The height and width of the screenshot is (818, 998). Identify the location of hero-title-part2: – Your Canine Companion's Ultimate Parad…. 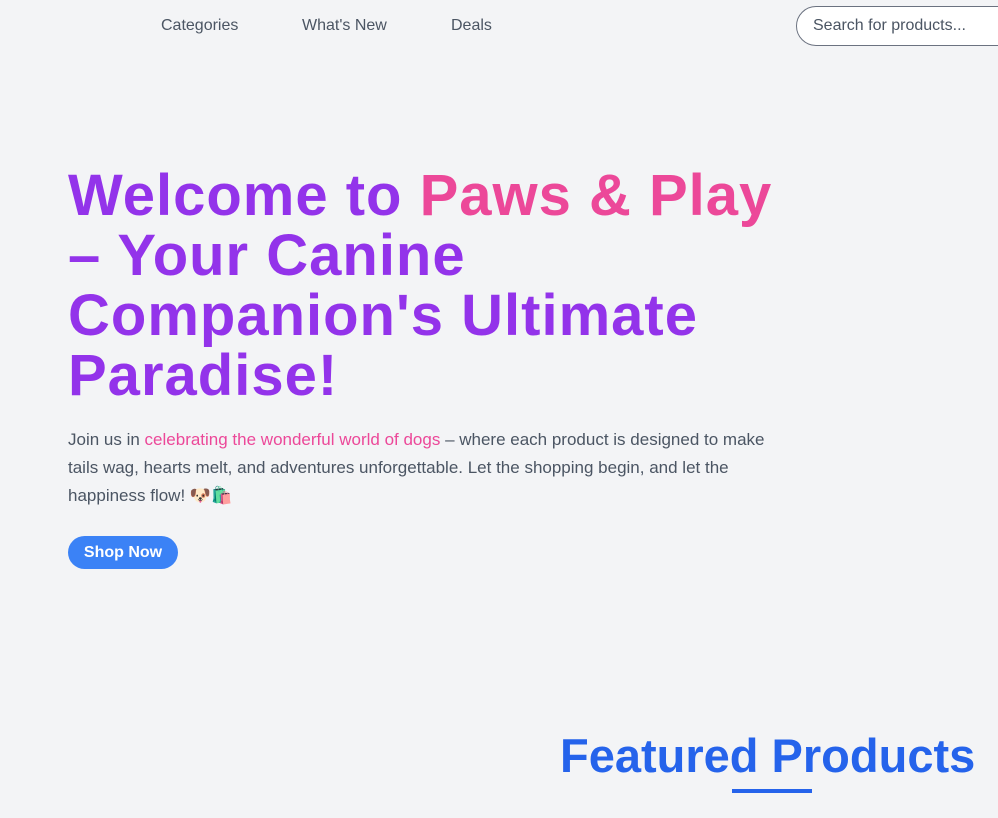
(383, 315).